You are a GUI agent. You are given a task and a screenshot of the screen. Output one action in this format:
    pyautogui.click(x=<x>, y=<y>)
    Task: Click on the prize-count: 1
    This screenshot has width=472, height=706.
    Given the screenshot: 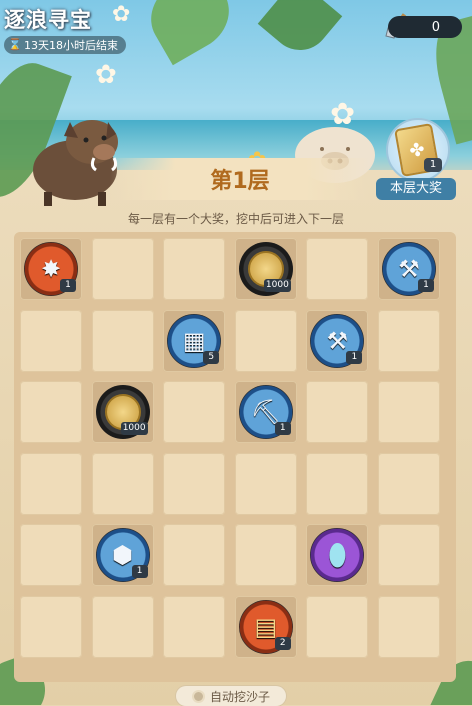 What is the action you would take?
    pyautogui.click(x=433, y=165)
    